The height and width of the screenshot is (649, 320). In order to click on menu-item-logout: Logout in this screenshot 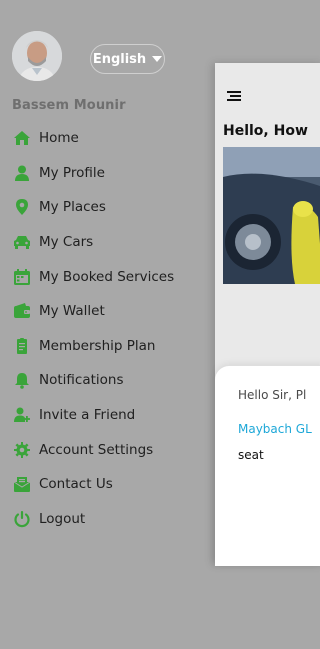, I will do `click(112, 519)`.